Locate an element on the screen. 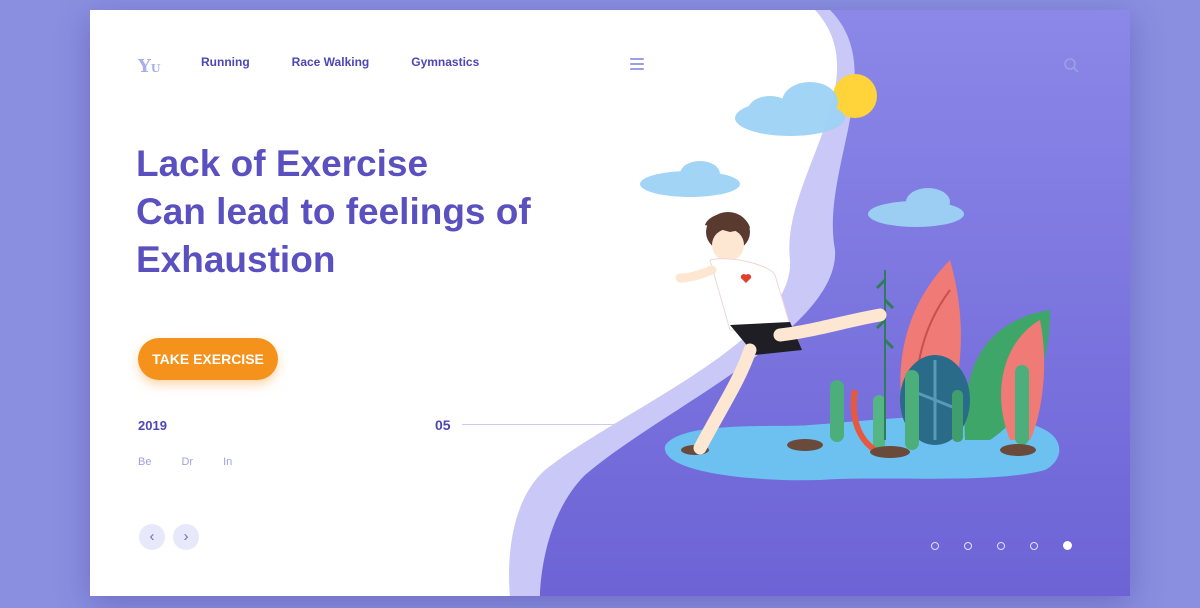 This screenshot has width=1200, height=608. headline-line: Exhaustion is located at coordinates (236, 259).